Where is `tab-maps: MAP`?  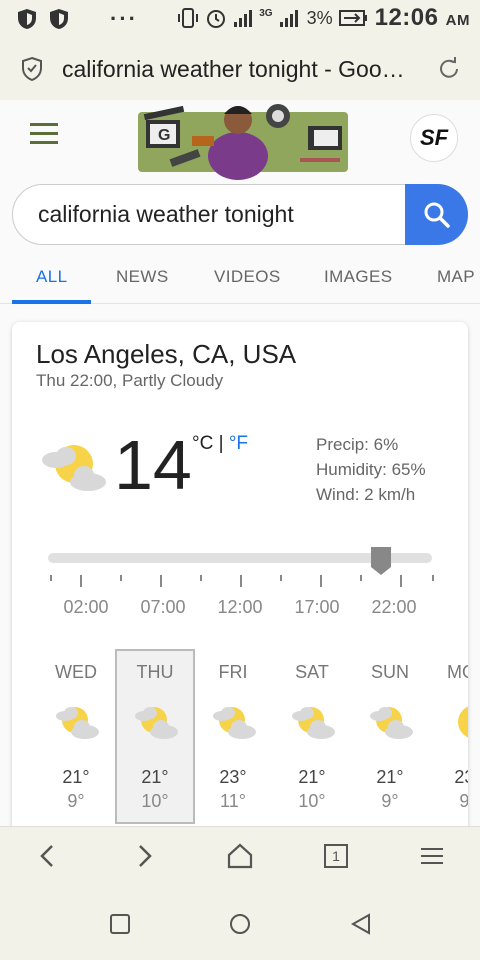 tab-maps: MAP is located at coordinates (458, 277).